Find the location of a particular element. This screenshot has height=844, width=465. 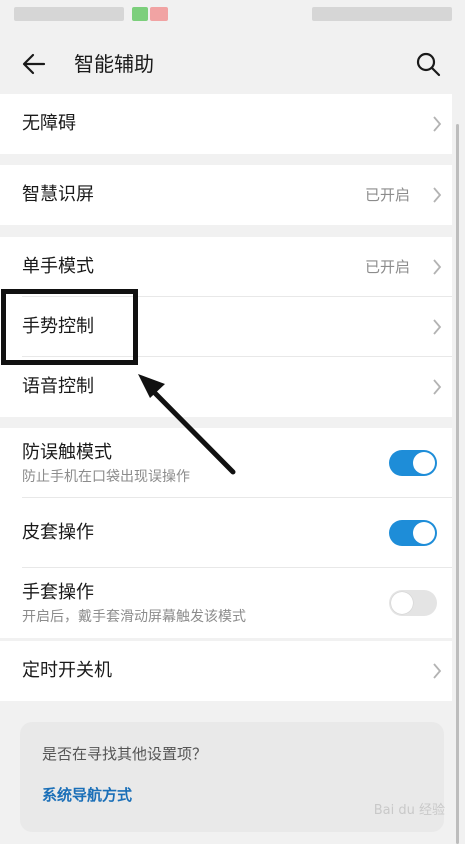

status-indicator is located at coordinates (159, 14).